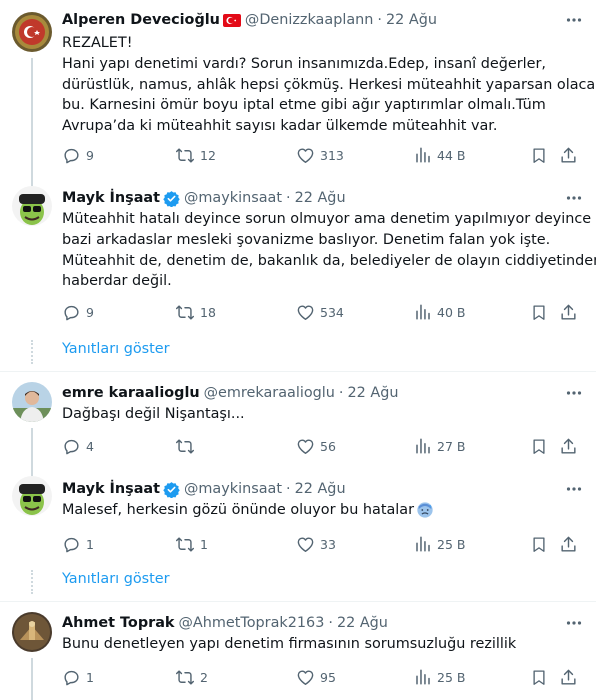  I want to click on like-button: 313, so click(320, 155).